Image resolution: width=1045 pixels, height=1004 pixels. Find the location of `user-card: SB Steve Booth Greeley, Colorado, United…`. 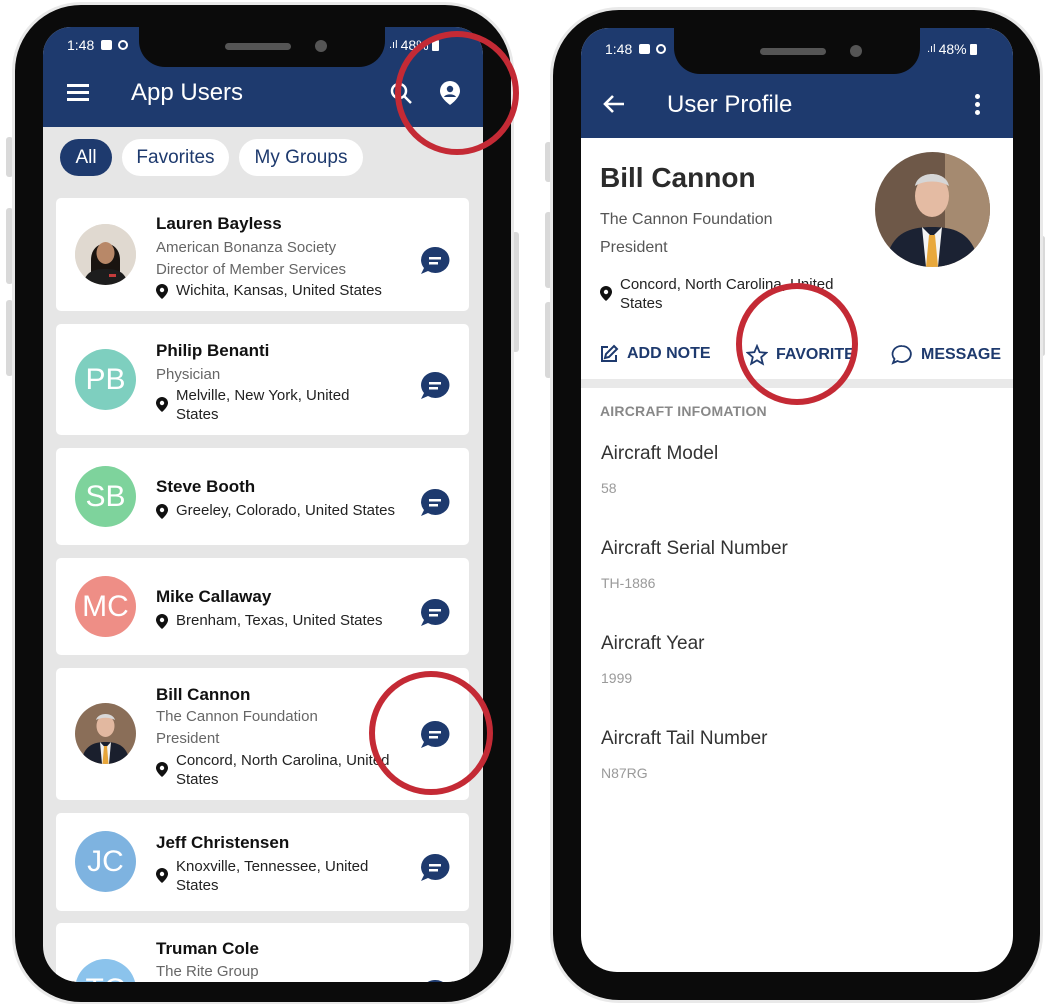

user-card: SB Steve Booth Greeley, Colorado, United… is located at coordinates (262, 496).